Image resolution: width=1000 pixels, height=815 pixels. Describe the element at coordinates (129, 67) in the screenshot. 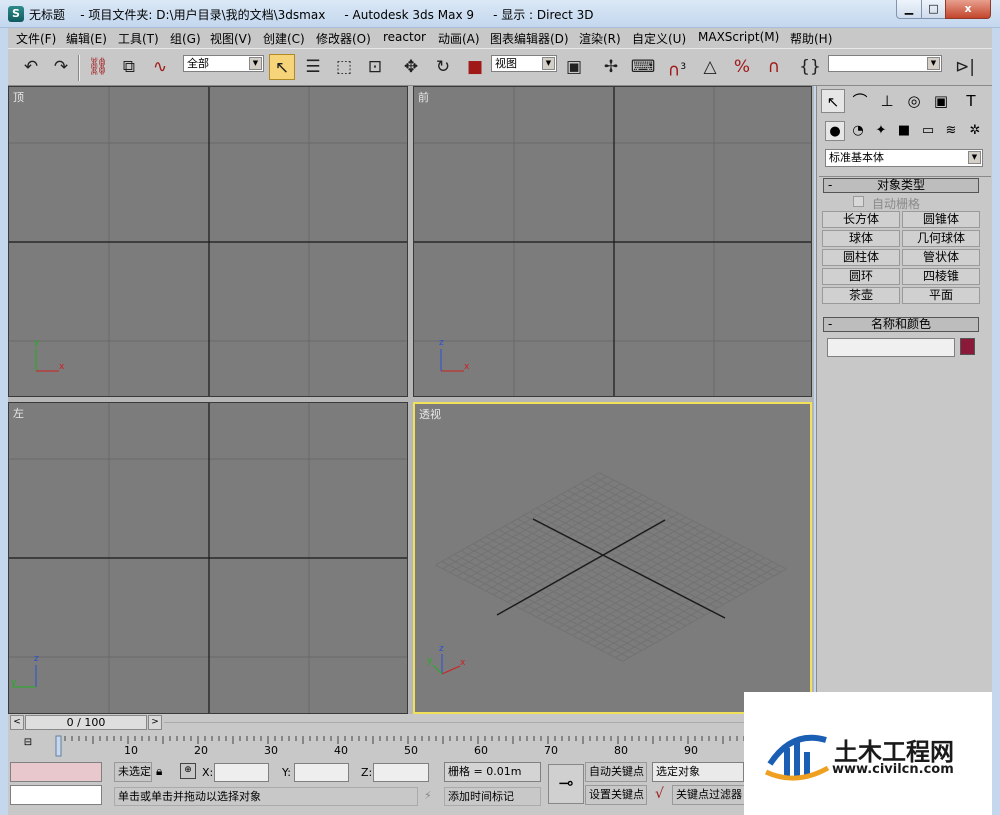

I see `unlink-icon: ⧉` at that location.